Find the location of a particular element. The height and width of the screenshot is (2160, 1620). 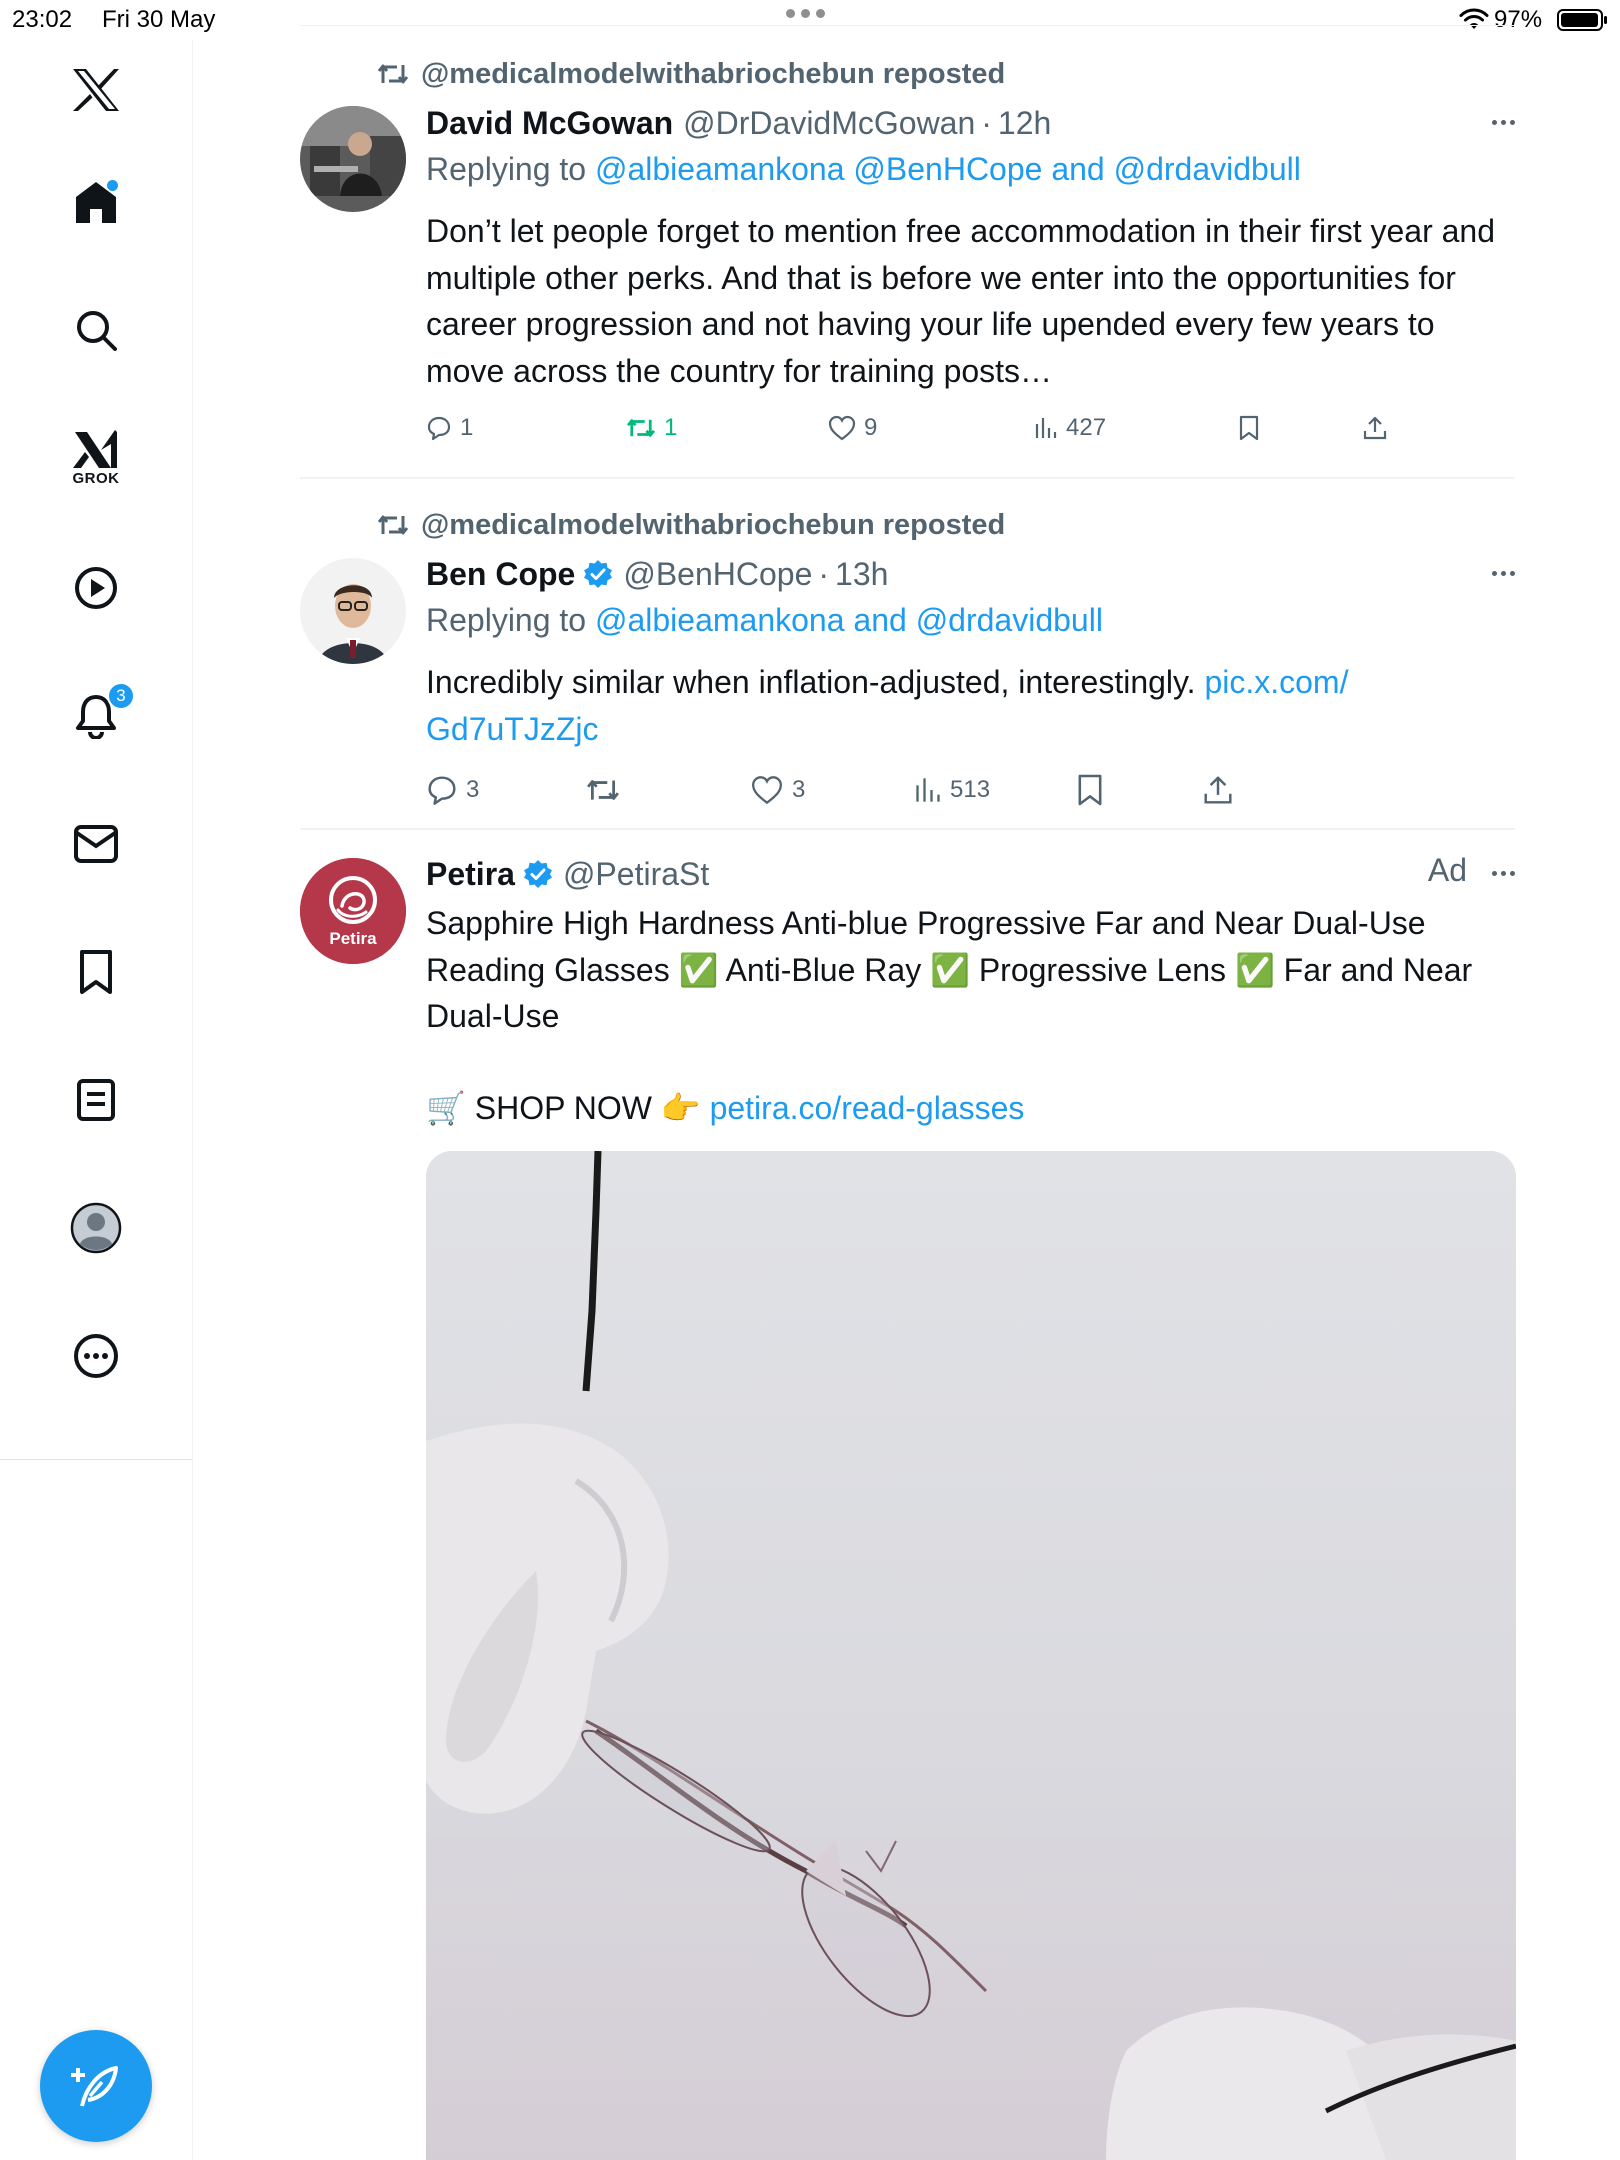

shop-now-text: 🛒 SHOP NOW 👉 is located at coordinates (563, 1108).